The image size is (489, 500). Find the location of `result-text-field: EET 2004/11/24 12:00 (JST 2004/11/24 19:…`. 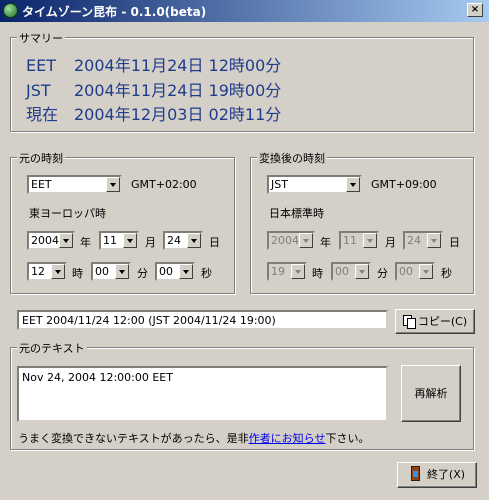

result-text-field: EET 2004/11/24 12:00 (JST 2004/11/24 19:… is located at coordinates (202, 320).